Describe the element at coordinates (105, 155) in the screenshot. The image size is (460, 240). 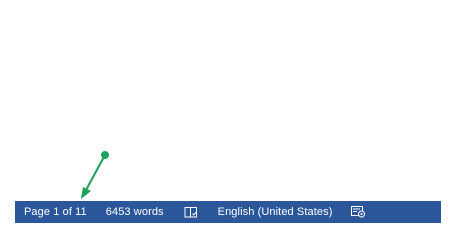
I see `annotation-arrow-tail-dot` at that location.